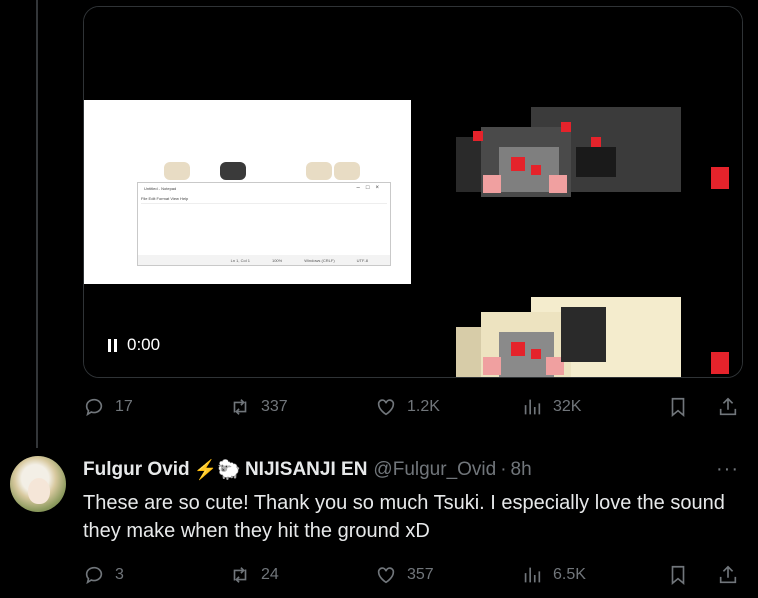 The image size is (758, 598). What do you see at coordinates (254, 575) in the screenshot?
I see `repost-button: 24` at bounding box center [254, 575].